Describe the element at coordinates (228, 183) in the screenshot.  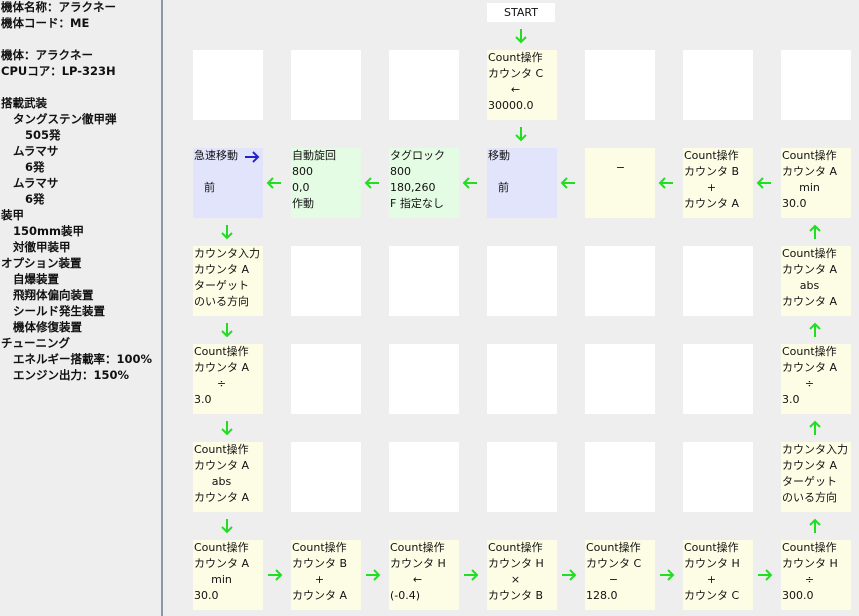
I see `dash-move-chip: 急速移動 前` at that location.